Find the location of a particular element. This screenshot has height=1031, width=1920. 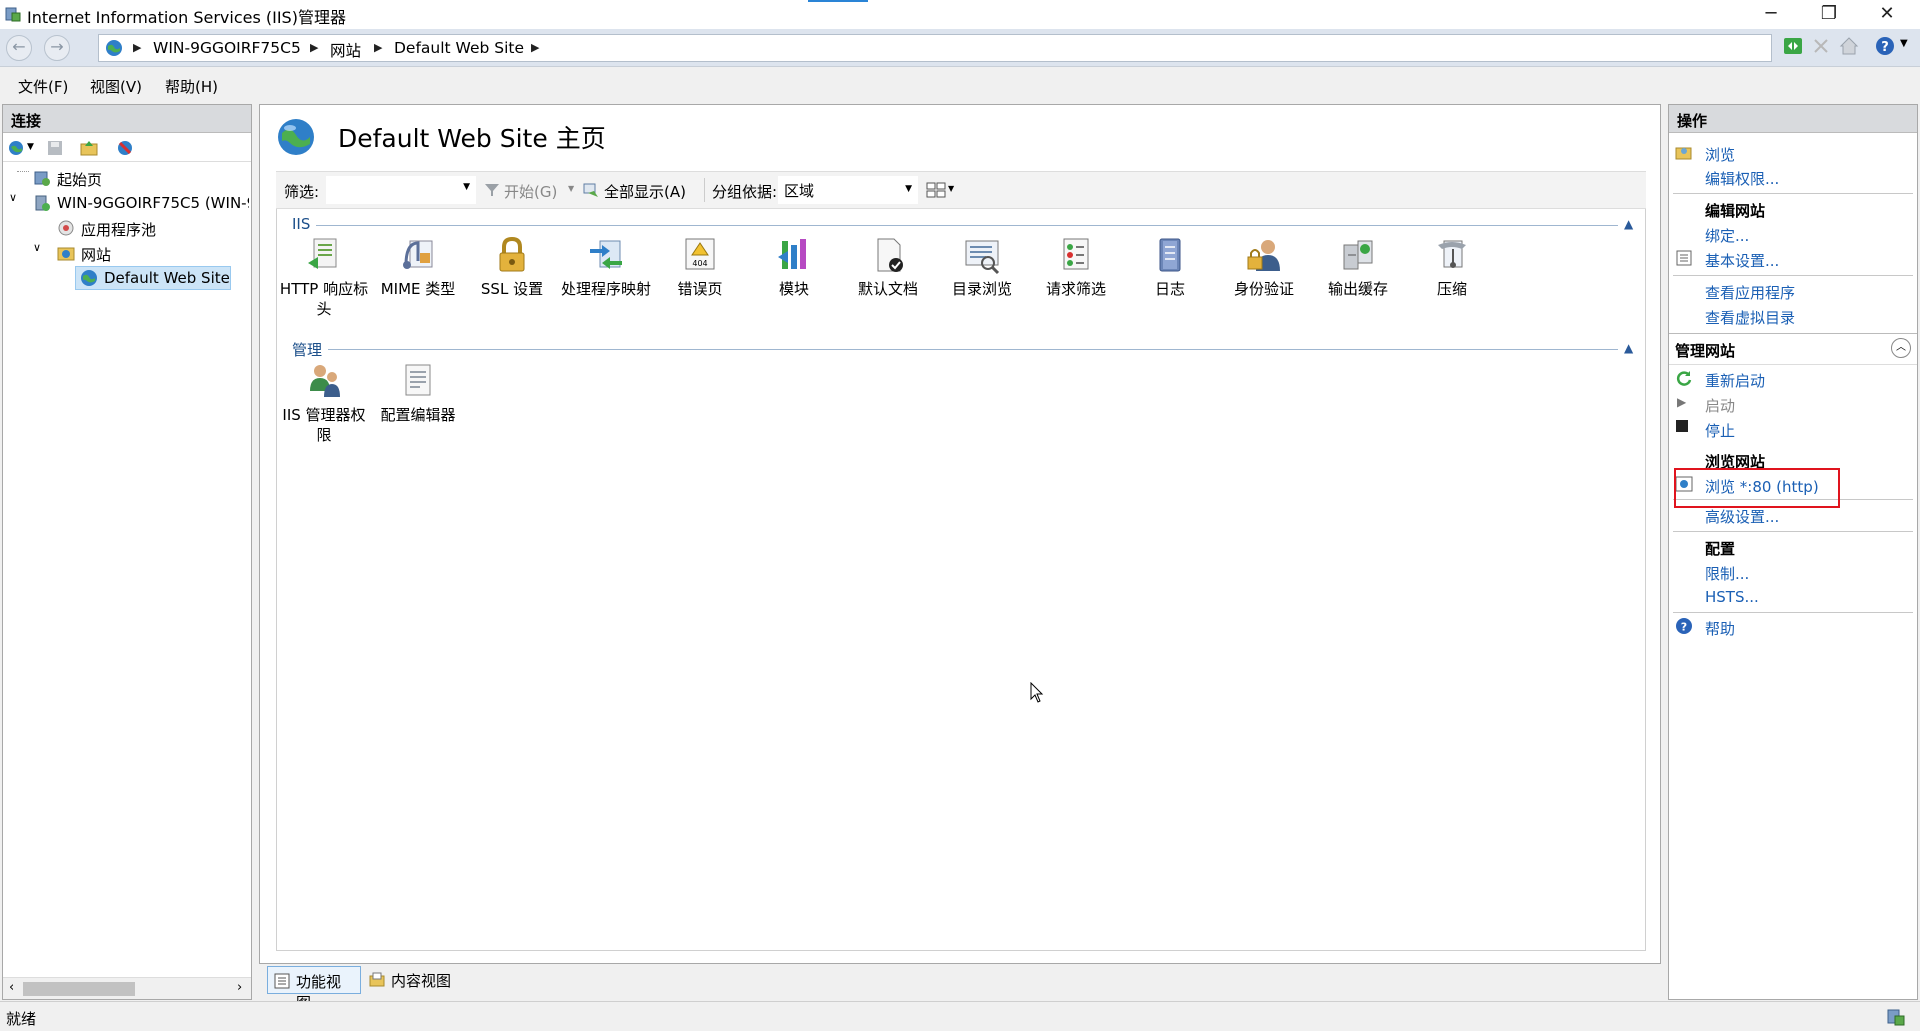

request-filter-icon is located at coordinates (1076, 254).